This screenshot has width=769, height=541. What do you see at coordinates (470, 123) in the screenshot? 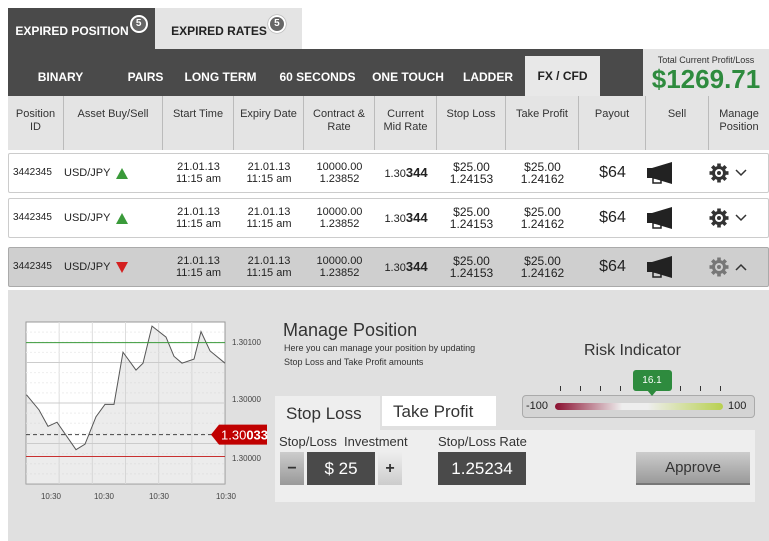
I see `column-header: Stop Loss` at bounding box center [470, 123].